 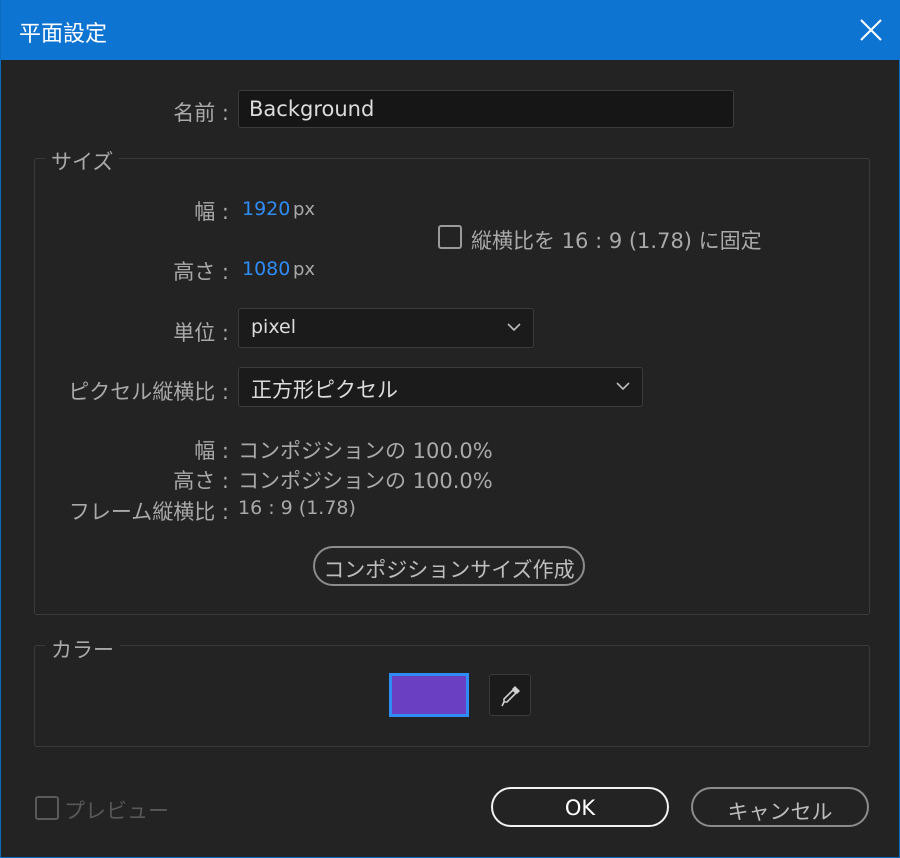 I want to click on eyedropper-button, so click(x=510, y=695).